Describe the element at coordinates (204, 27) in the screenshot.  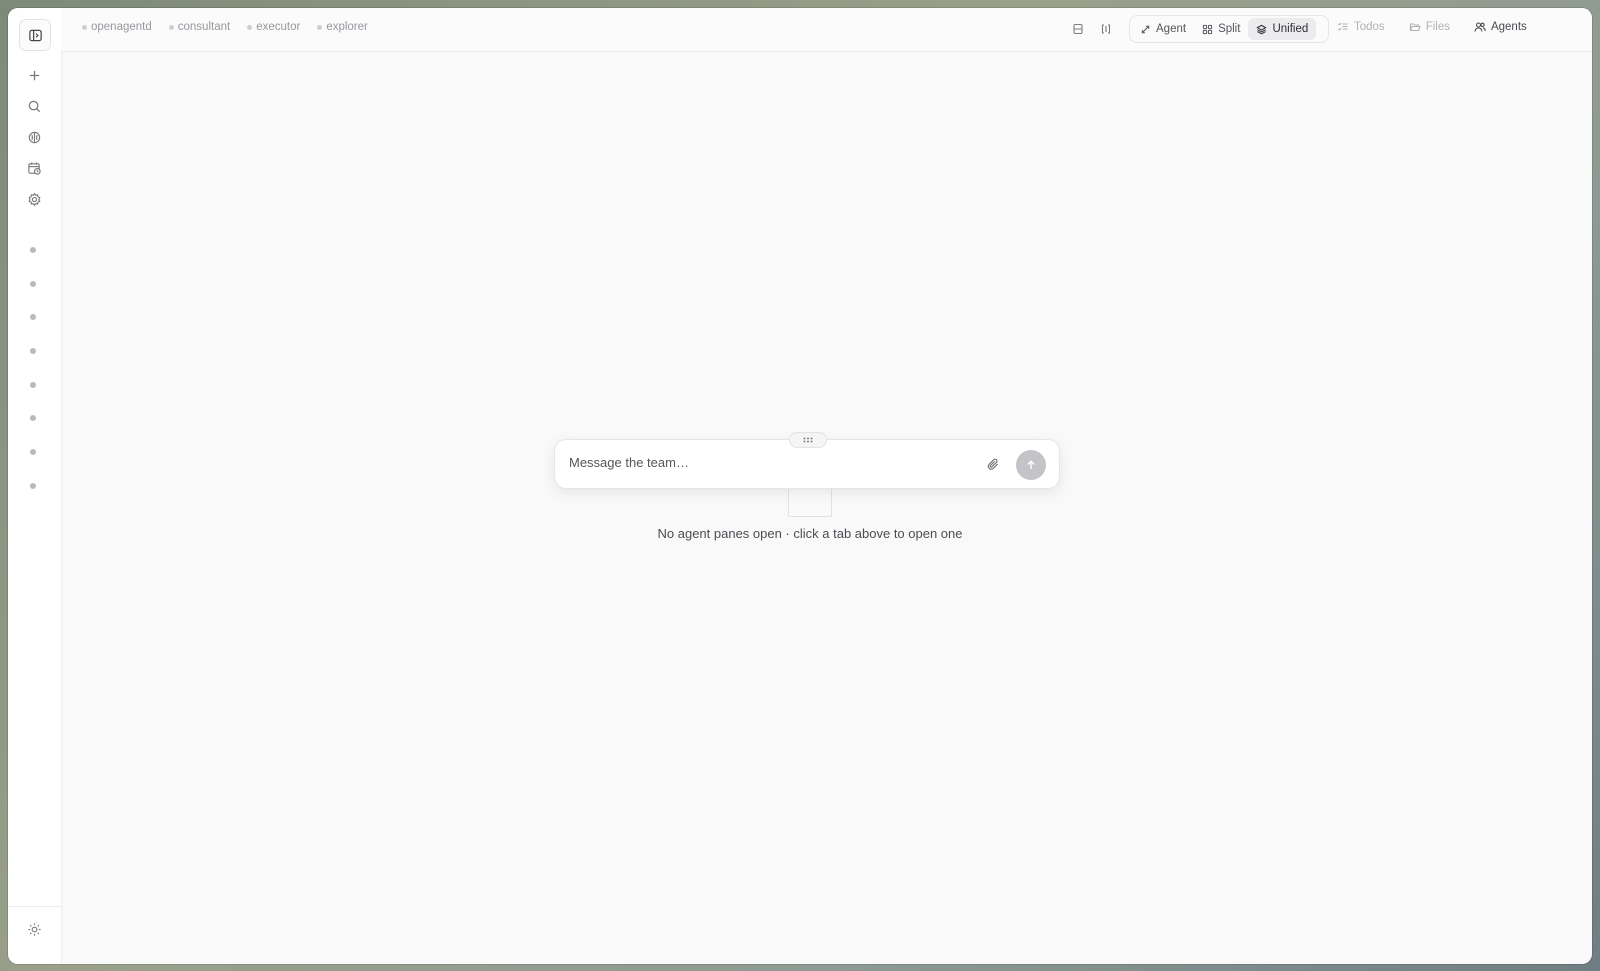
I see `agent-tab-label: consultant` at that location.